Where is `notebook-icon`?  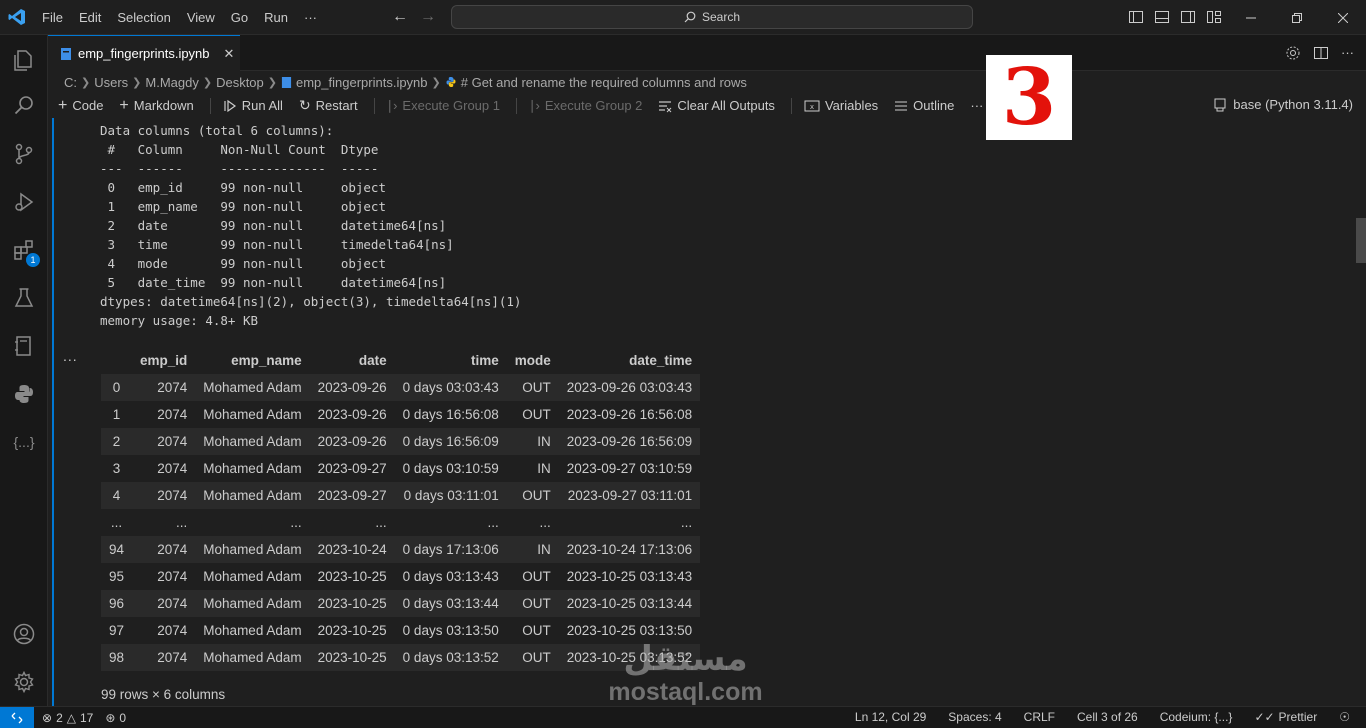 notebook-icon is located at coordinates (24, 346).